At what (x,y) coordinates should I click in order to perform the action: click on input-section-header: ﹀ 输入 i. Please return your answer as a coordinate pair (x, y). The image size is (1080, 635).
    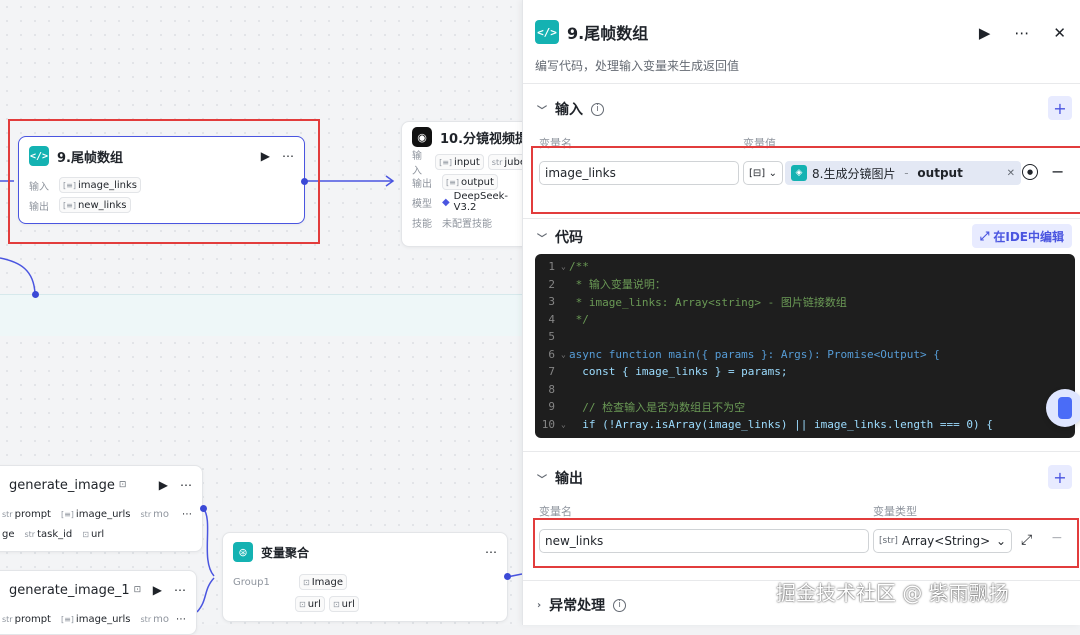
    Looking at the image, I should click on (570, 109).